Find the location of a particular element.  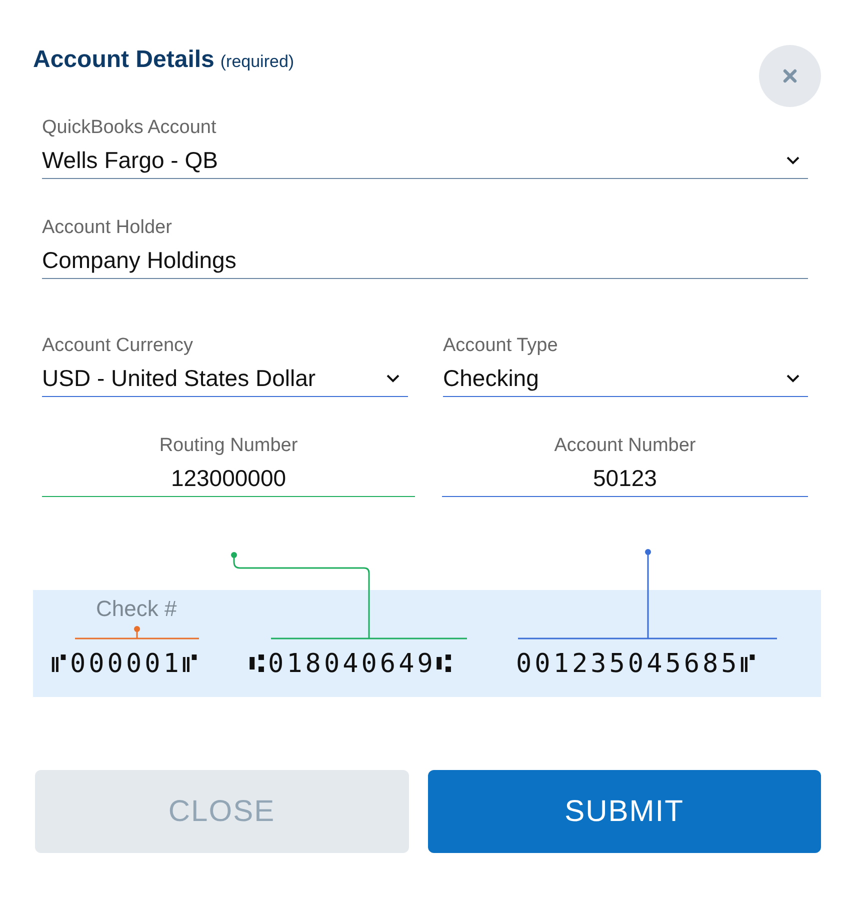

micr-code: 001235045685⑈ is located at coordinates (638, 664).